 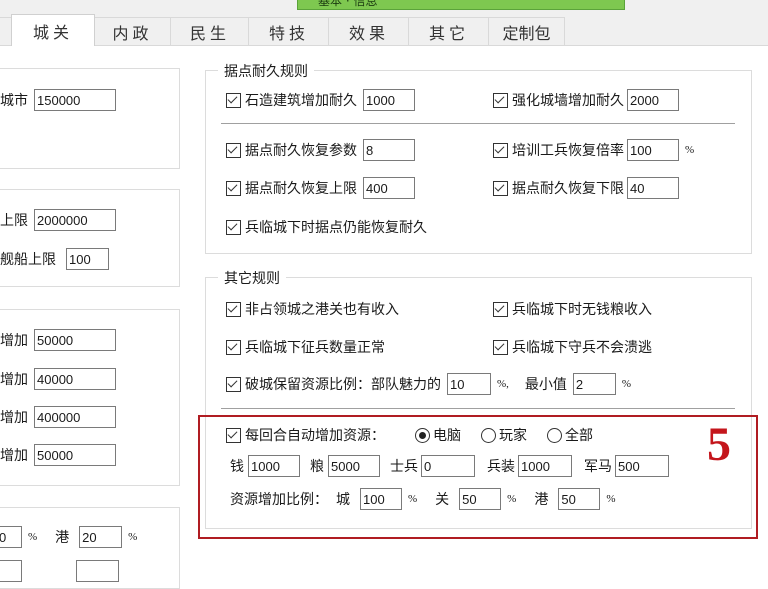 I want to click on siege-recover-row: 兵临城下时据点仍能恢复耐久, so click(x=326, y=227).